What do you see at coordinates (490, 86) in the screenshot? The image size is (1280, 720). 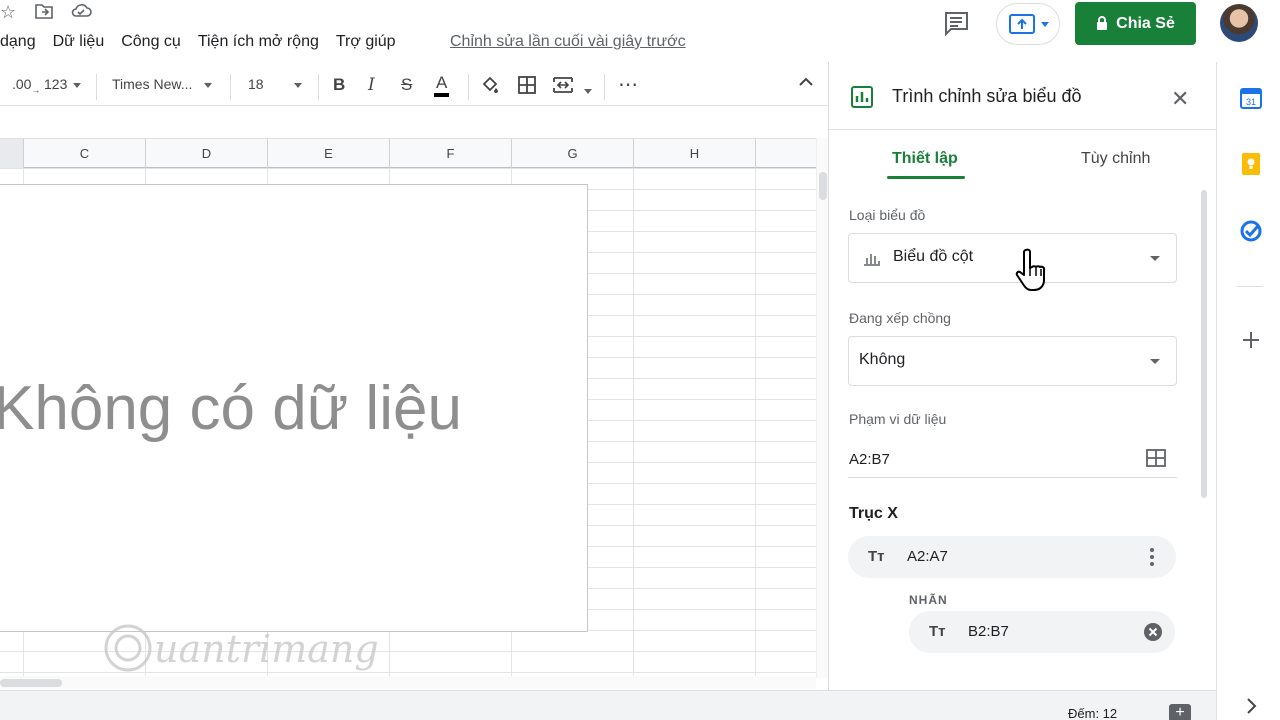 I see `fill-color-icon` at bounding box center [490, 86].